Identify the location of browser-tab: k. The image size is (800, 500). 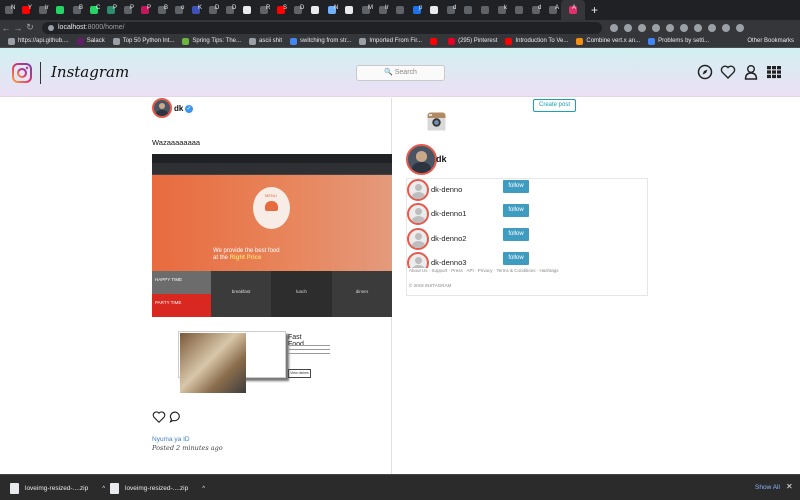
(501, 10).